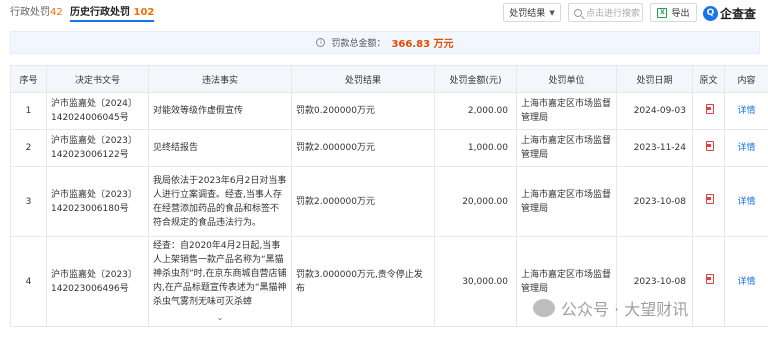  What do you see at coordinates (100, 12) in the screenshot?
I see `tab-label: 历史行政处罚` at bounding box center [100, 12].